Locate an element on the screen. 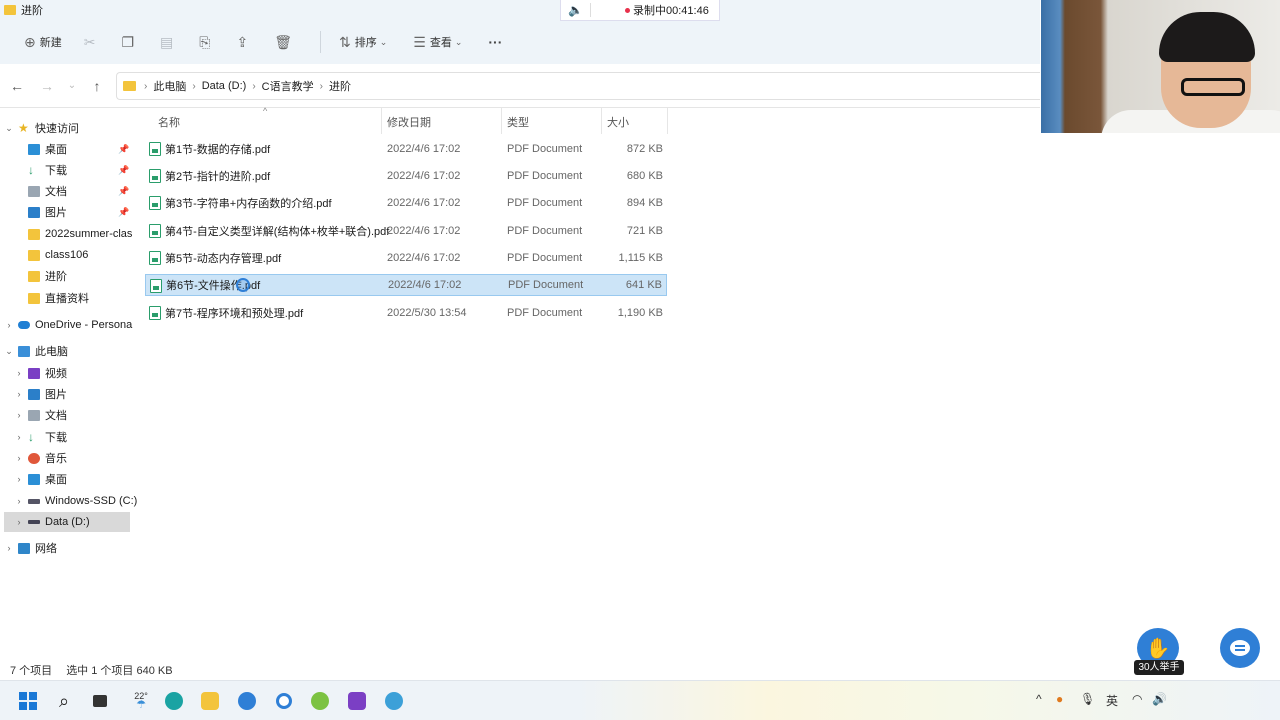 This screenshot has width=1280, height=720. file-size: 872 KB is located at coordinates (644, 149).